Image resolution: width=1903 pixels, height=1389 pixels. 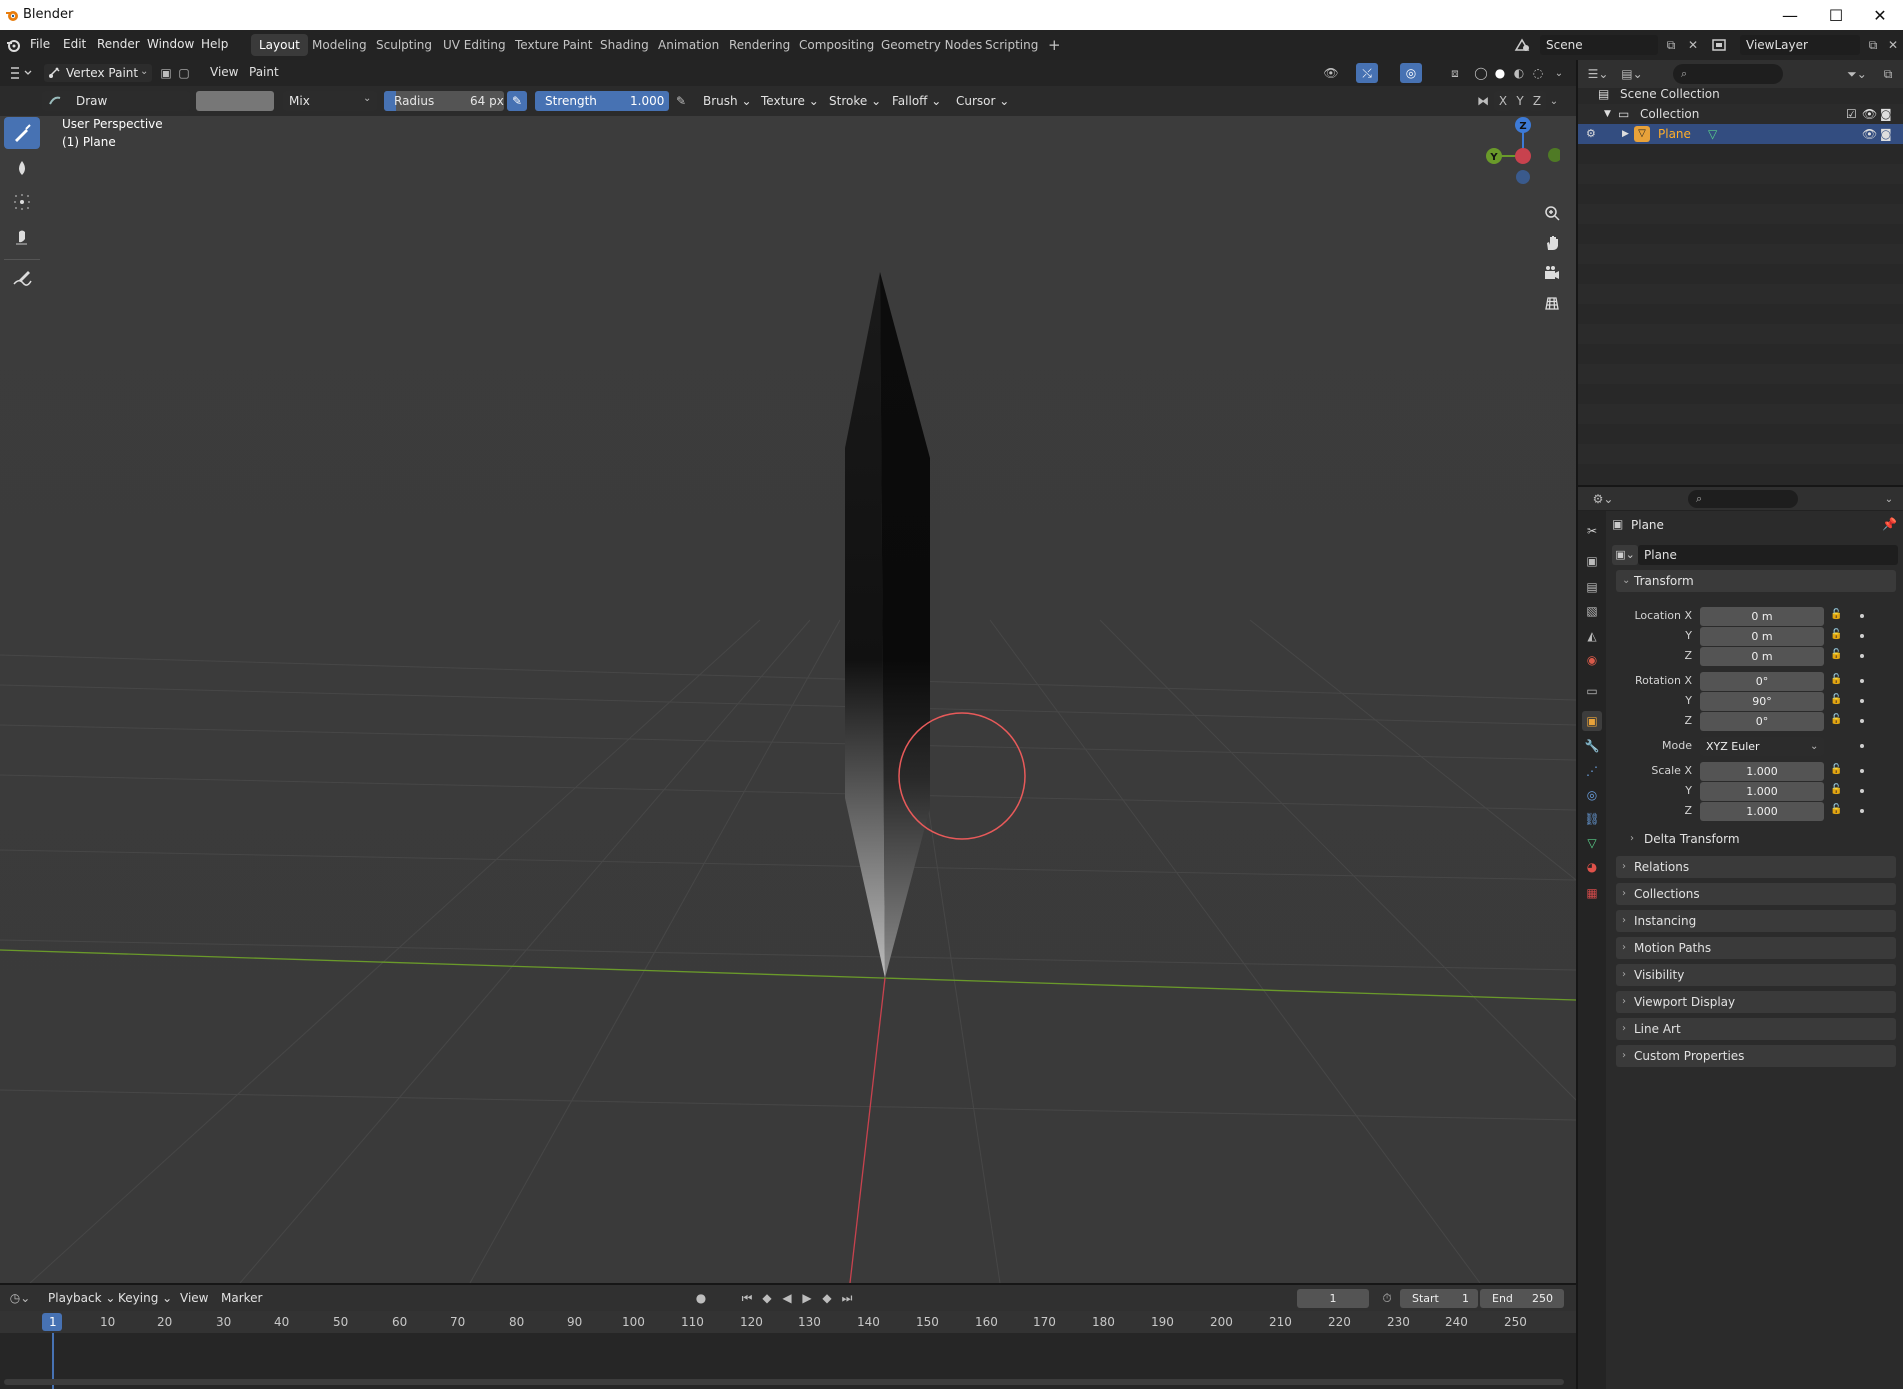 I want to click on radius-slider: Radius 64 px, so click(x=444, y=101).